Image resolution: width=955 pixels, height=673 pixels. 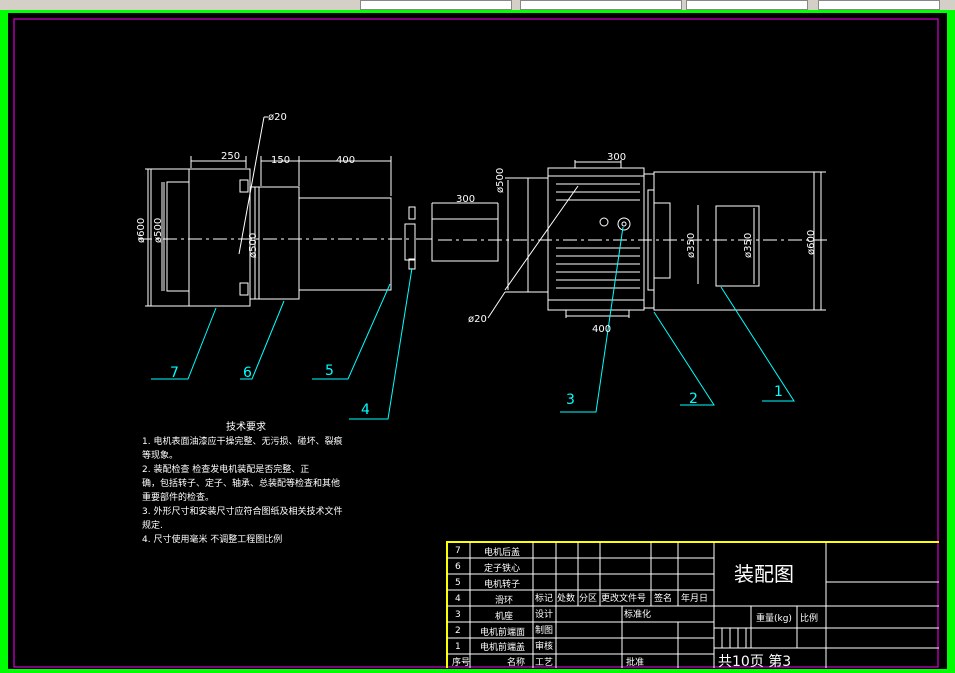 What do you see at coordinates (458, 631) in the screenshot?
I see `bom-no: 2` at bounding box center [458, 631].